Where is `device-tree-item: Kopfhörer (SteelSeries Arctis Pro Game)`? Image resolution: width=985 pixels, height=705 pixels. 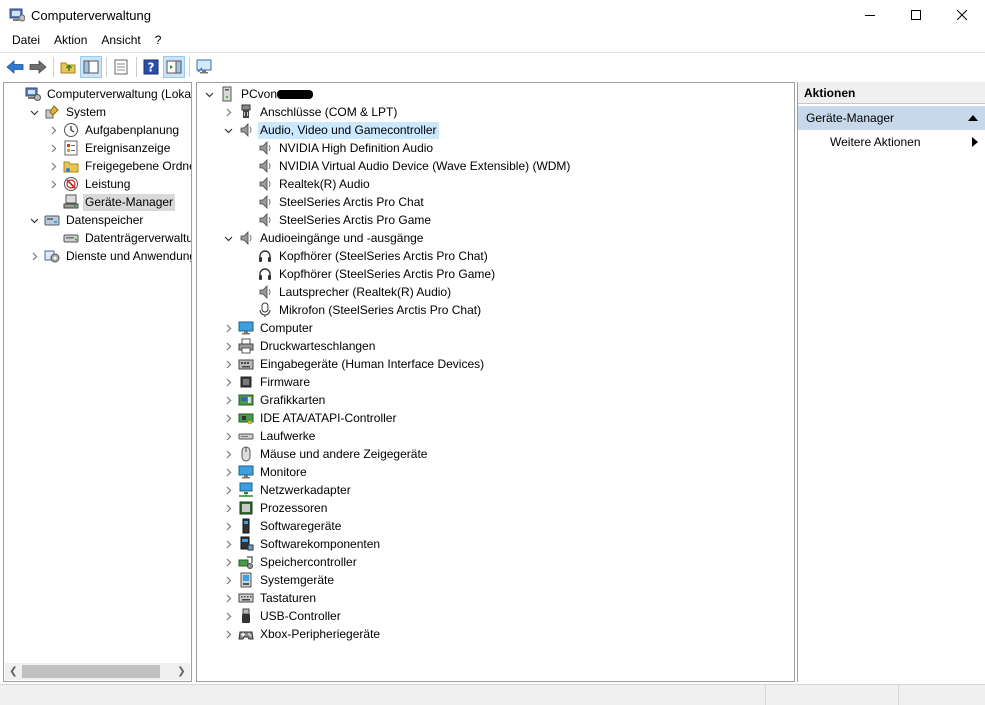 device-tree-item: Kopfhörer (SteelSeries Arctis Pro Game) is located at coordinates (369, 274).